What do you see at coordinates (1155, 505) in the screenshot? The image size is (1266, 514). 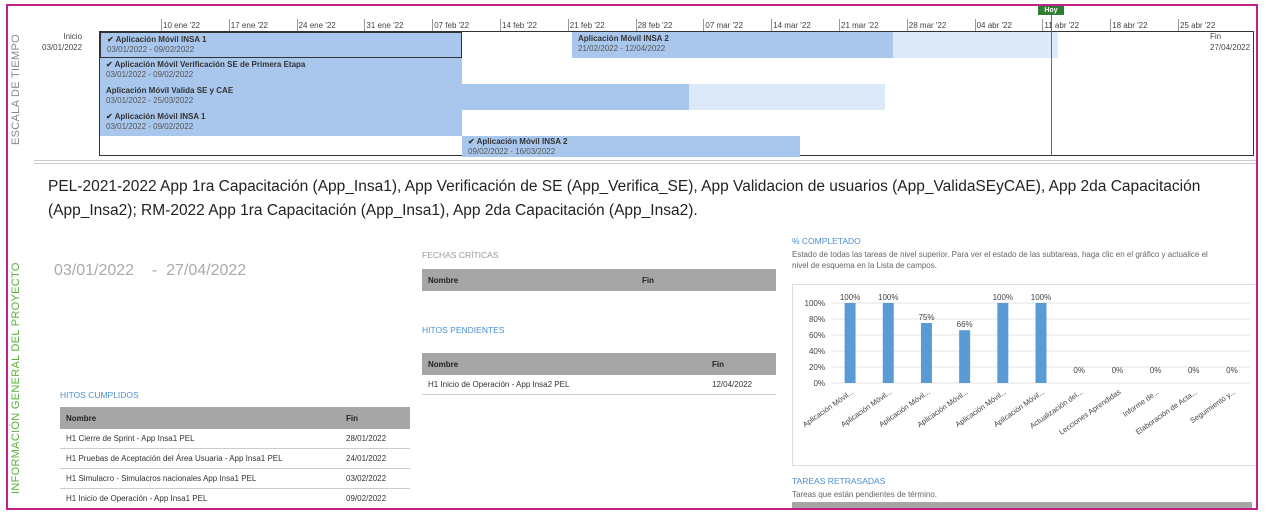 I see `column-header-porcentaje: %` at bounding box center [1155, 505].